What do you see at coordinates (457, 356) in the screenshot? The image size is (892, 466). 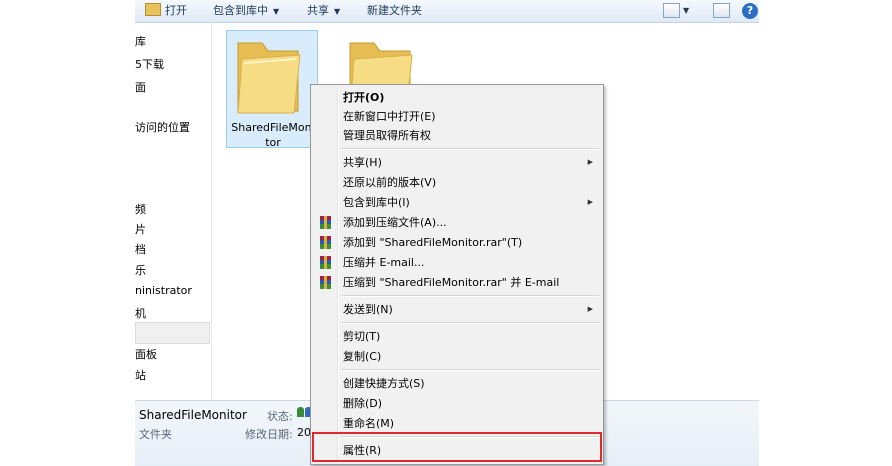 I see `menu-item-copy: 复制(C)` at bounding box center [457, 356].